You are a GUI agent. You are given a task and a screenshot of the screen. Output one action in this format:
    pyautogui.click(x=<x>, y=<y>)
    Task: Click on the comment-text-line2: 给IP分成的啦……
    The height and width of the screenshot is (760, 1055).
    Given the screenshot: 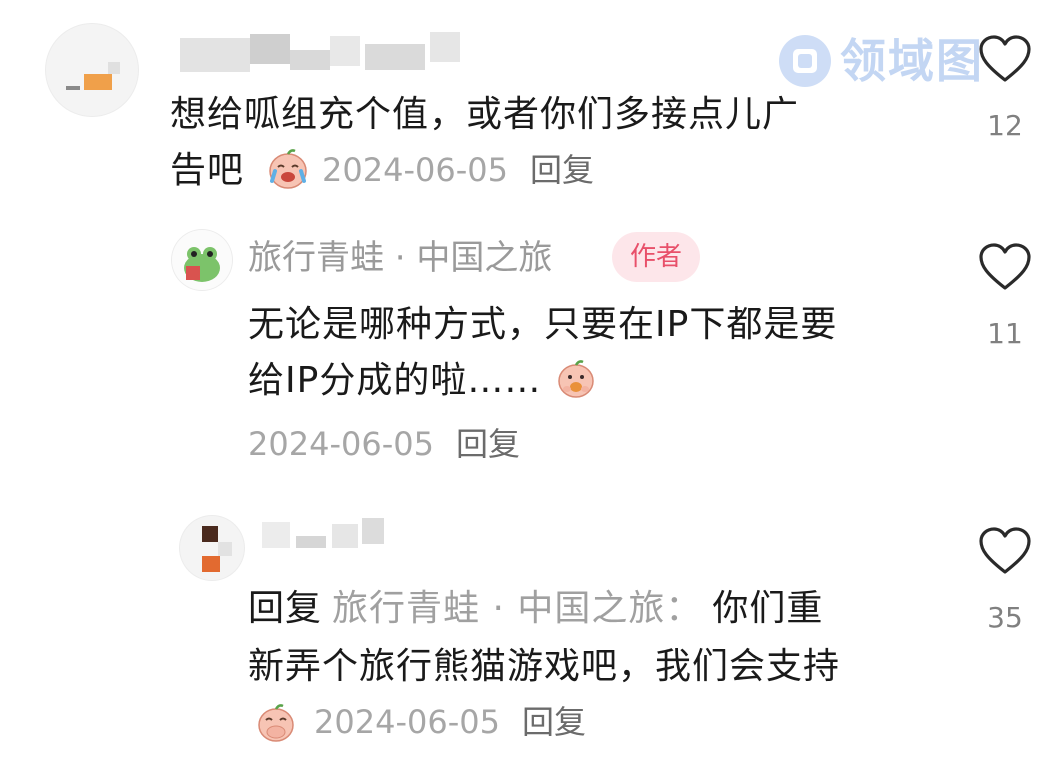 What is the action you would take?
    pyautogui.click(x=394, y=381)
    